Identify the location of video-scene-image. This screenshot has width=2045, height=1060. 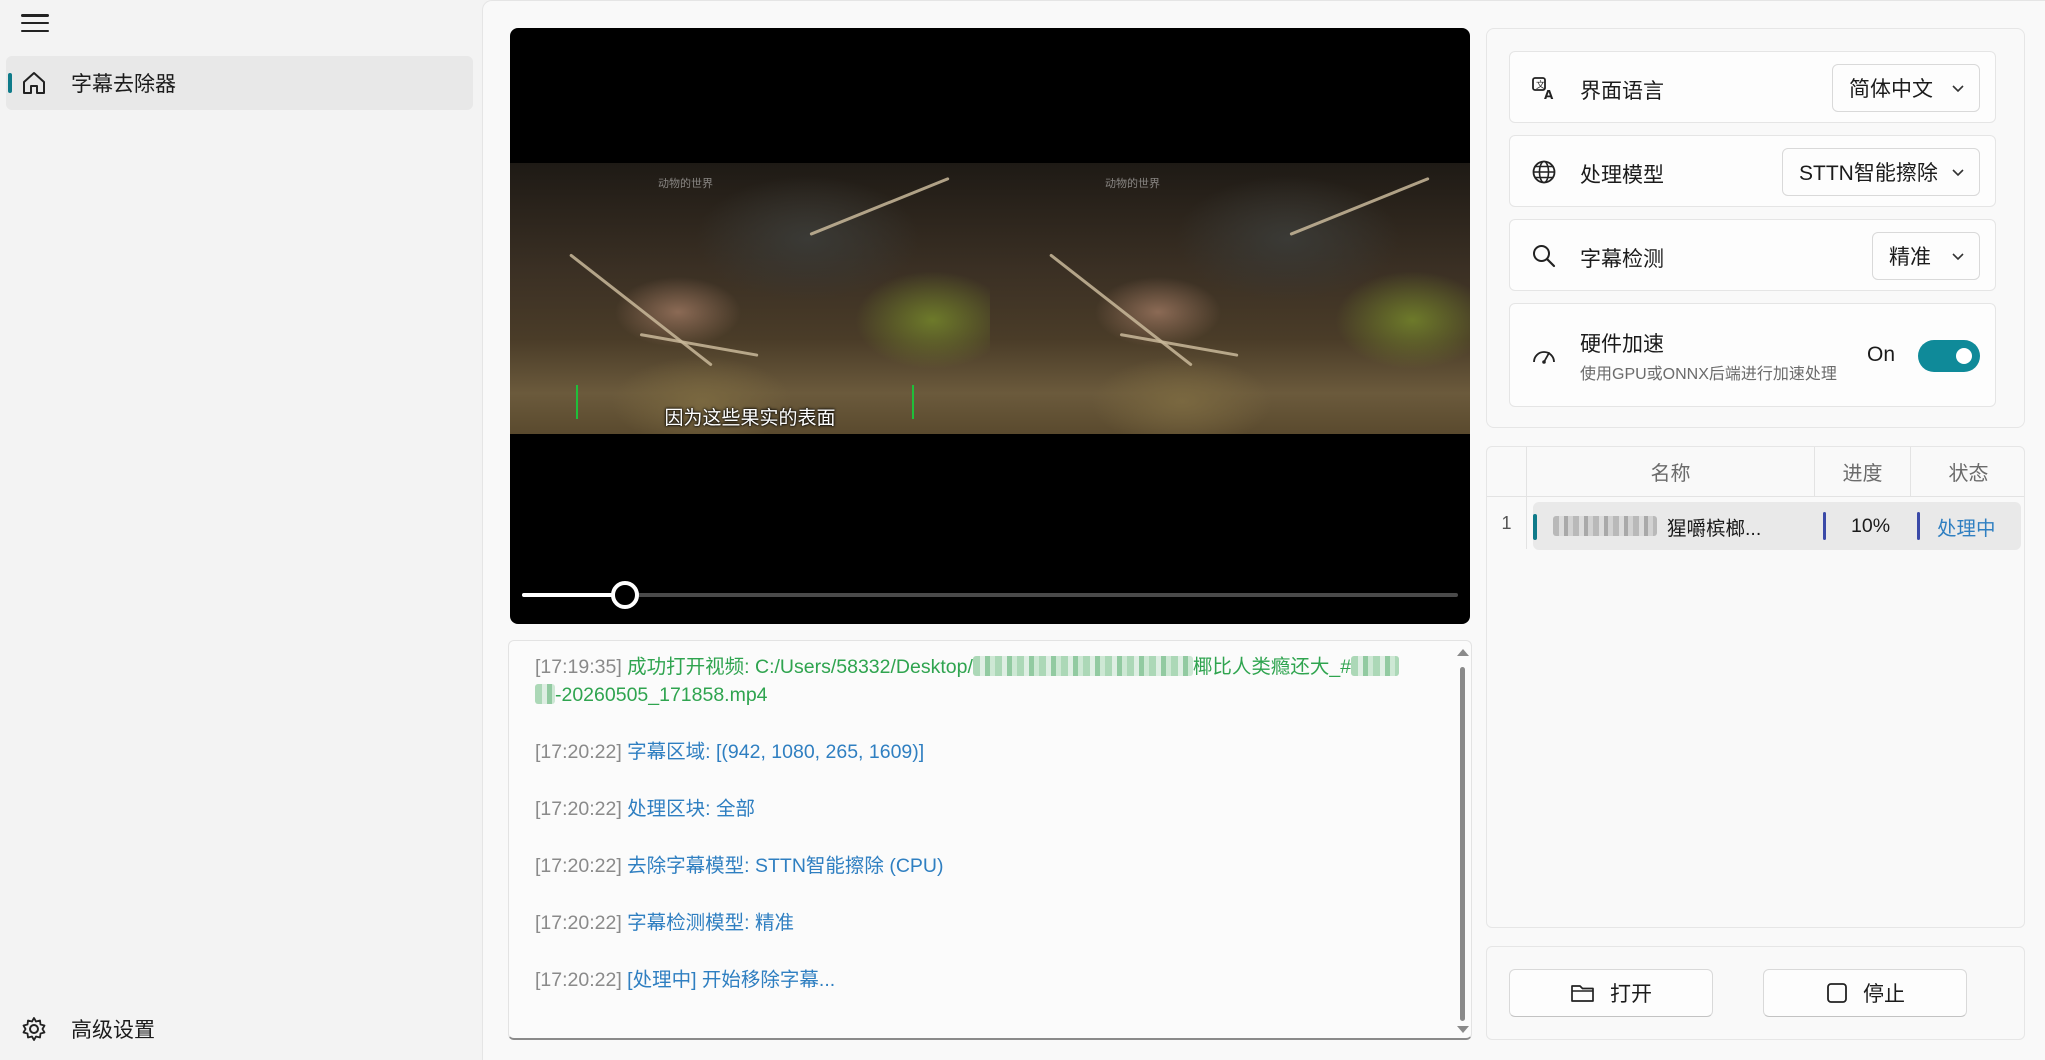
(750, 298).